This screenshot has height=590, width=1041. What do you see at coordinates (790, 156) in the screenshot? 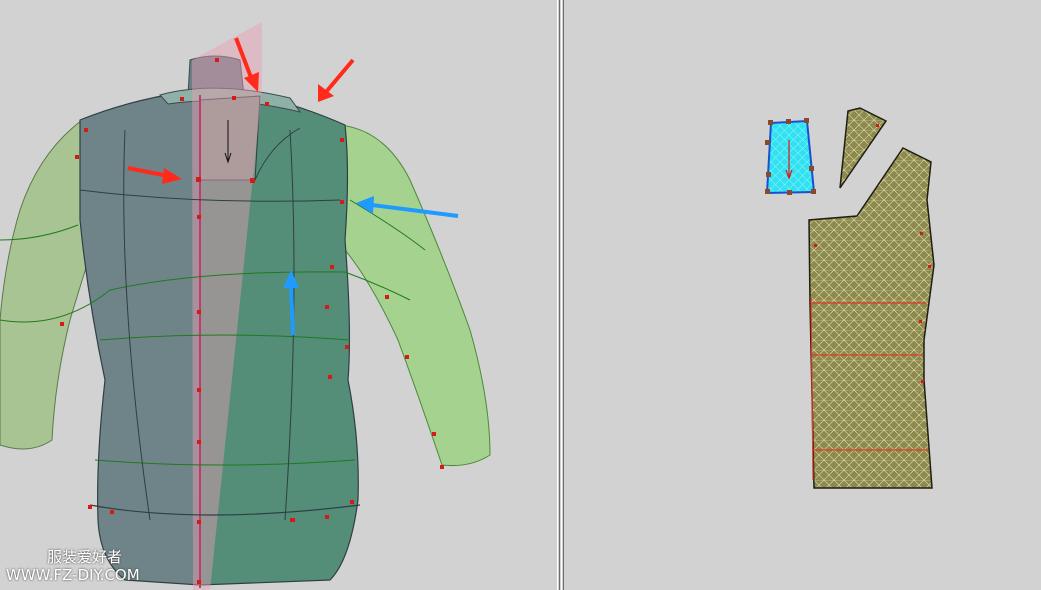
I see `pattern-piece-yoke-selected` at bounding box center [790, 156].